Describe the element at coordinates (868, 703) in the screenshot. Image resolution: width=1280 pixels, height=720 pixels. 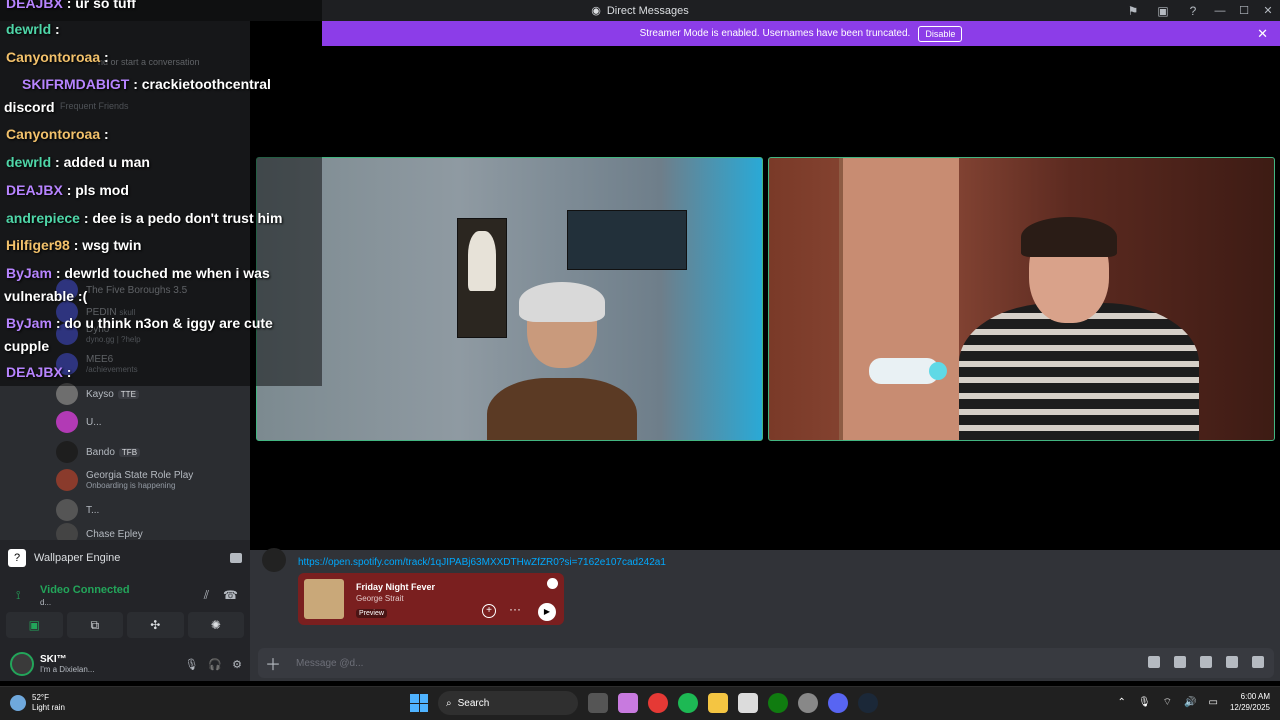
I see `steam-icon` at that location.